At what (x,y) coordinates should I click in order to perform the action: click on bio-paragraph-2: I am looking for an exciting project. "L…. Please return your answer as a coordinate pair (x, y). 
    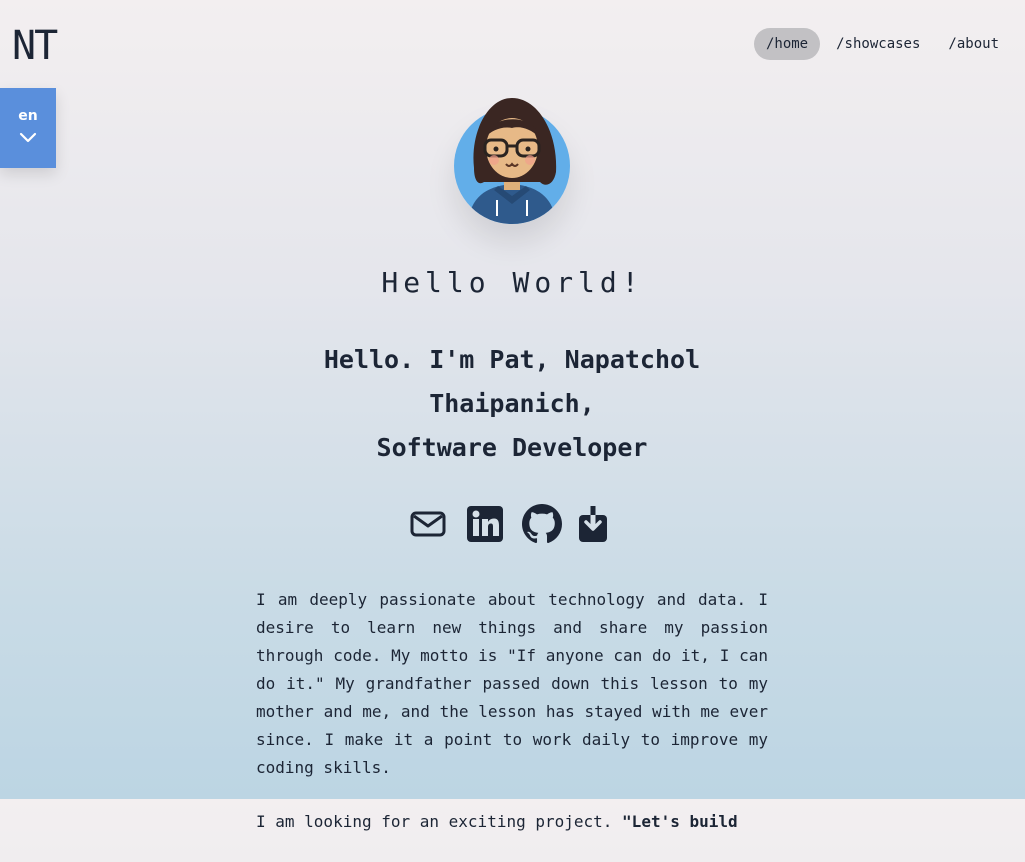
    Looking at the image, I should click on (512, 822).